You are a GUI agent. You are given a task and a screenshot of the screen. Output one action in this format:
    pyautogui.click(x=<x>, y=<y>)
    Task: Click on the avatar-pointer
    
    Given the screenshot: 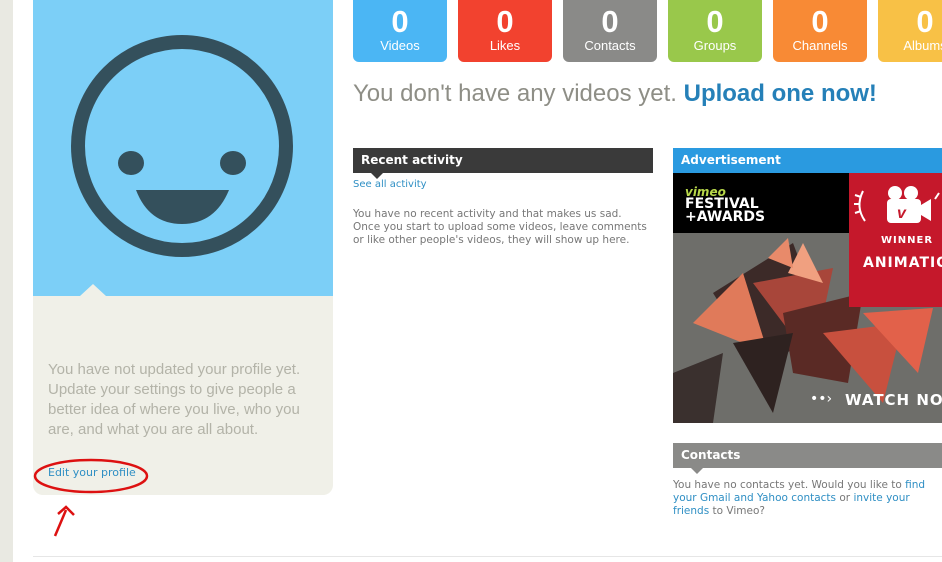 What is the action you would take?
    pyautogui.click(x=93, y=290)
    